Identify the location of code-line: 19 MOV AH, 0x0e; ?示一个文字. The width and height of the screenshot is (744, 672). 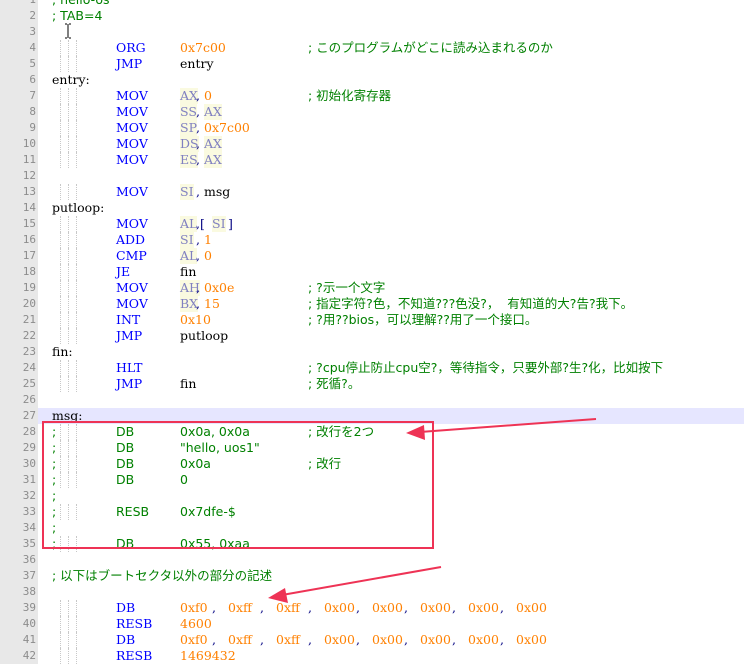
(372, 288).